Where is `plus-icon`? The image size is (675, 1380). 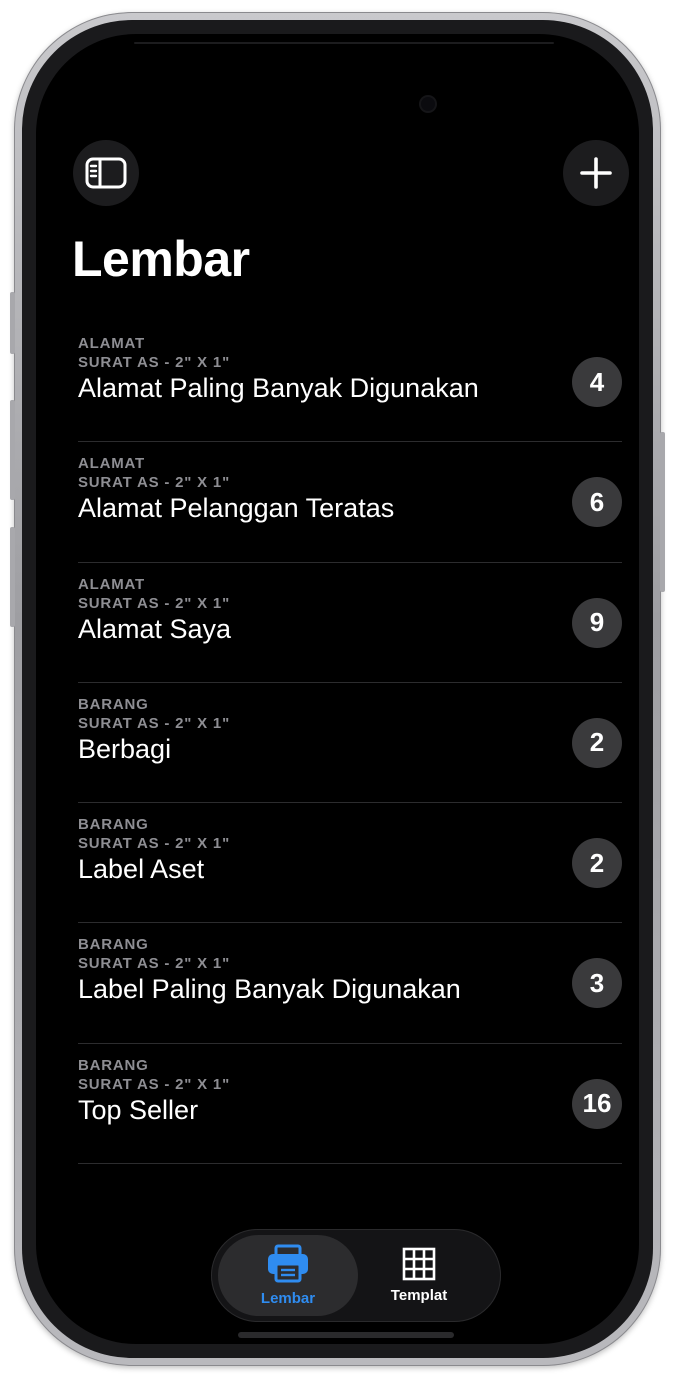
plus-icon is located at coordinates (596, 173).